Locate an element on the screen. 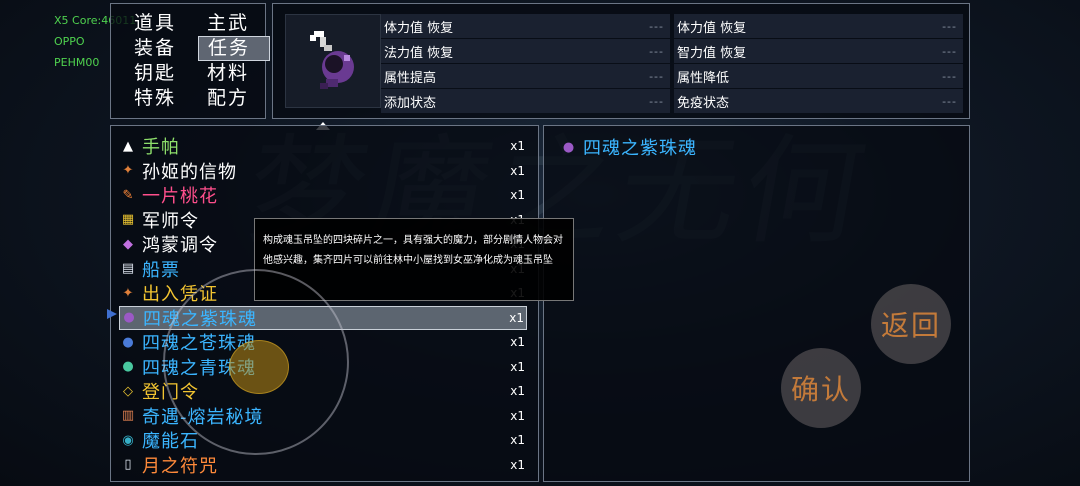 This screenshot has height=486, width=1080. item-list-row: ▯ 月之符咒 x1 is located at coordinates (323, 465).